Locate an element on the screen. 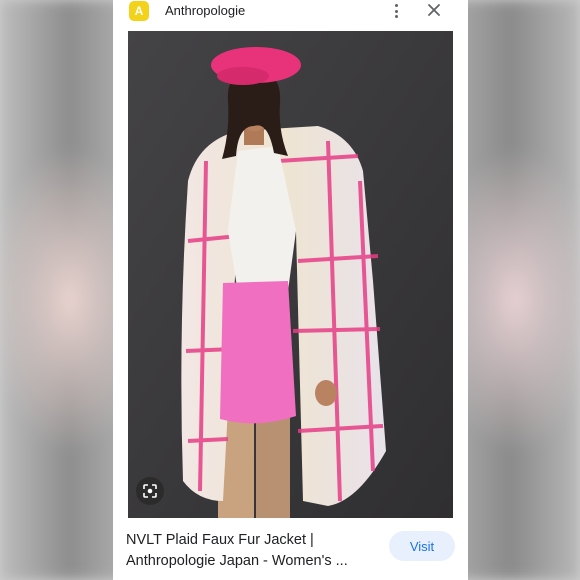  site-favicon: A is located at coordinates (139, 11).